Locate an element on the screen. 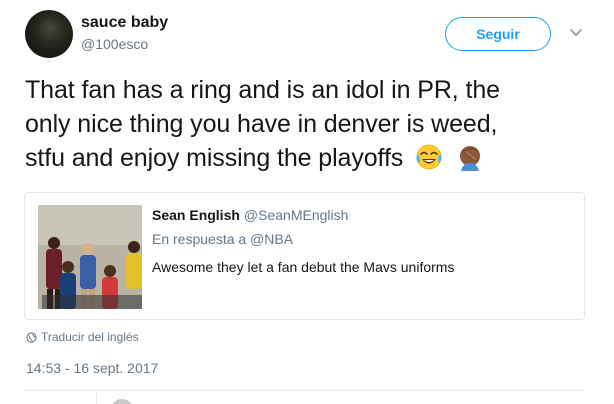  divider is located at coordinates (304, 390).